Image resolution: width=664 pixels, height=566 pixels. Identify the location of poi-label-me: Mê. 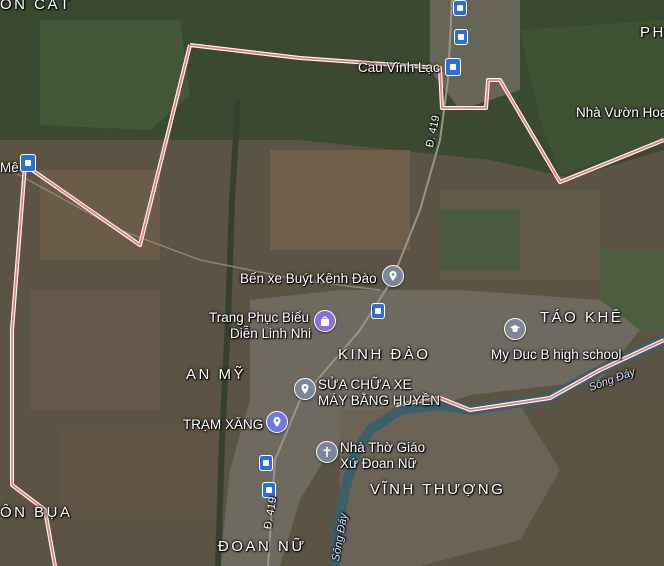
(9, 168).